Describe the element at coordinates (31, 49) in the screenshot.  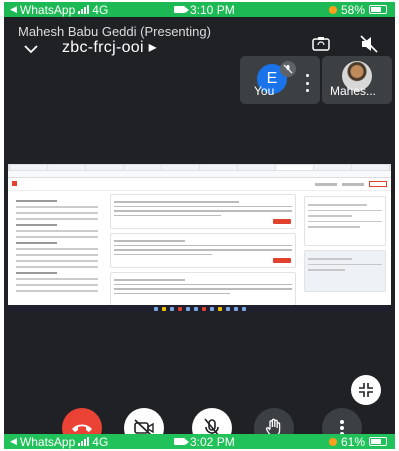
I see `chevron-down-icon` at that location.